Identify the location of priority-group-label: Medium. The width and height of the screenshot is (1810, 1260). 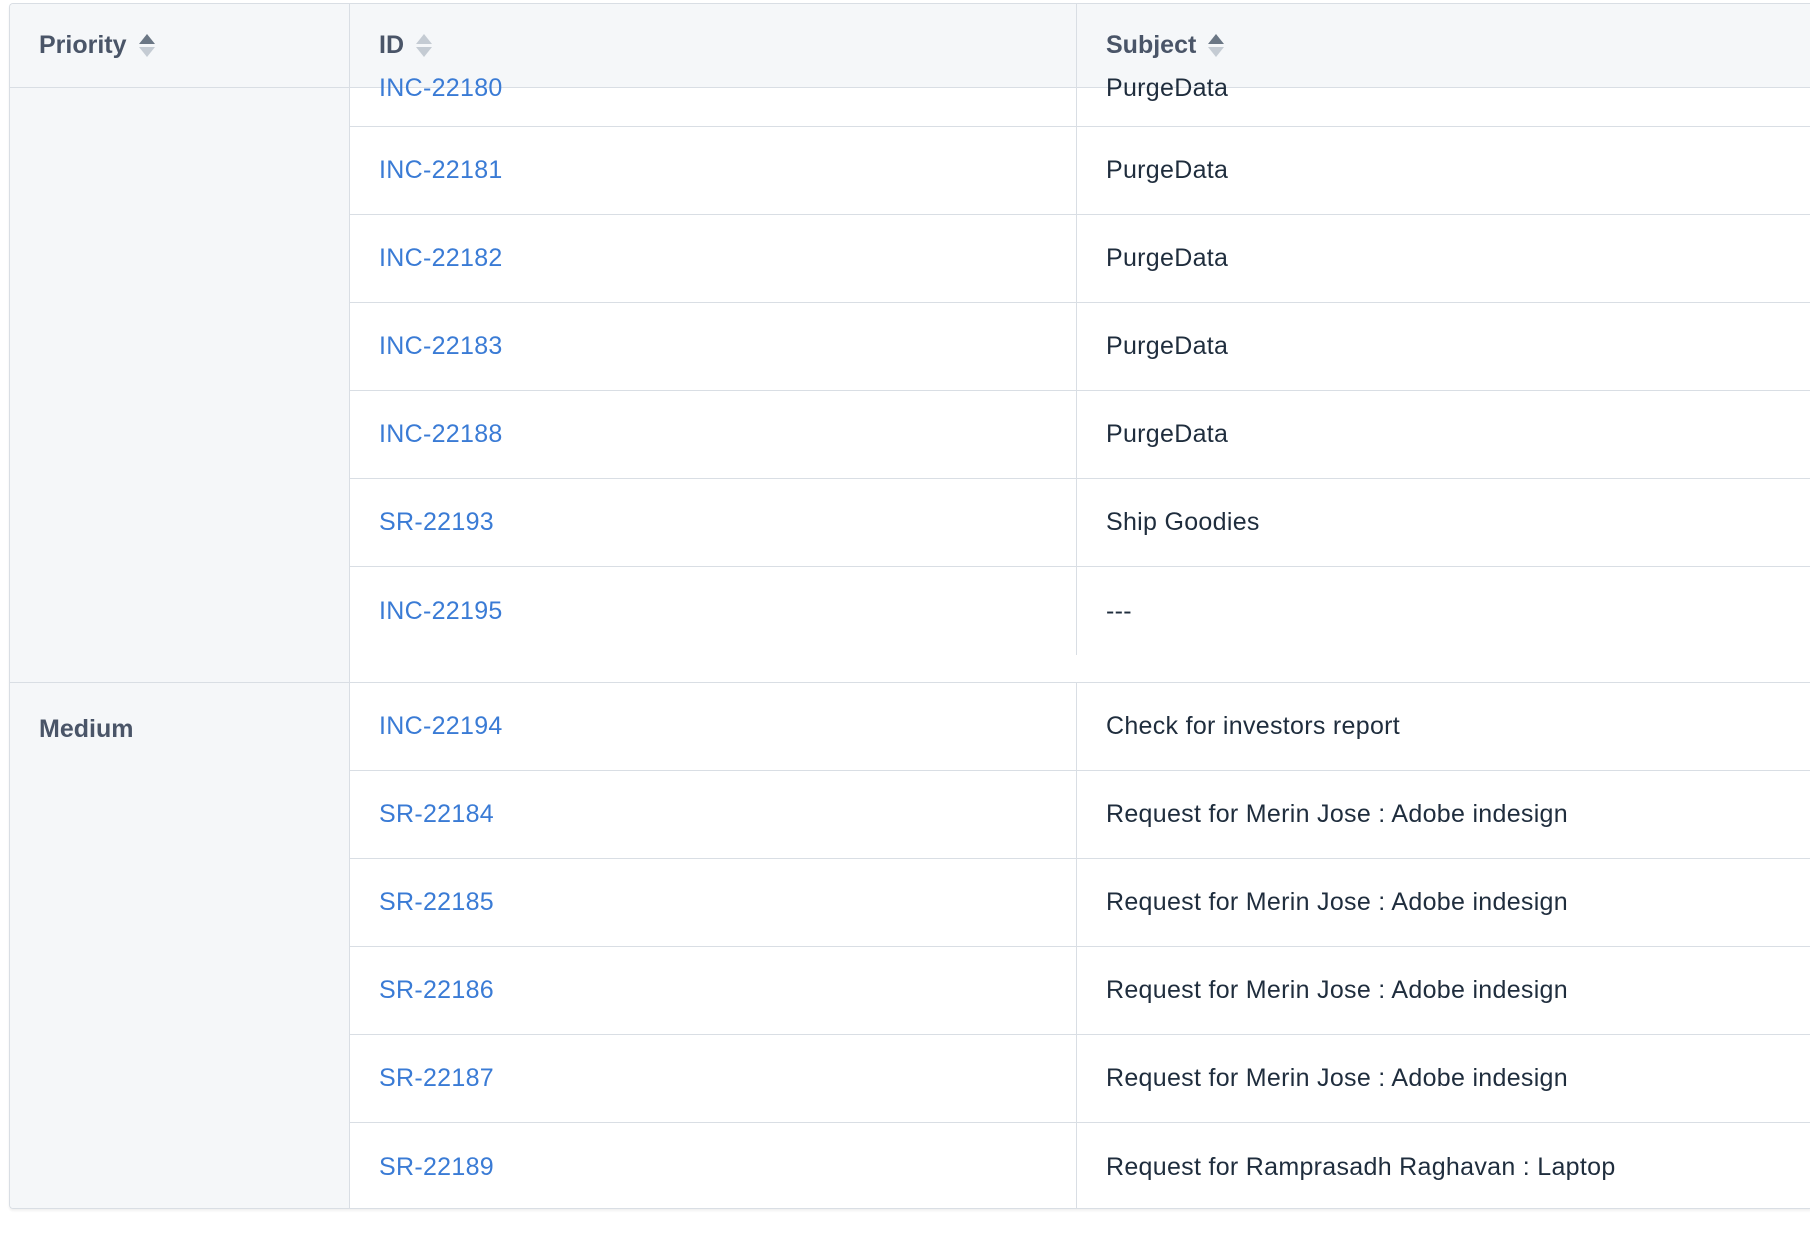
(86, 729).